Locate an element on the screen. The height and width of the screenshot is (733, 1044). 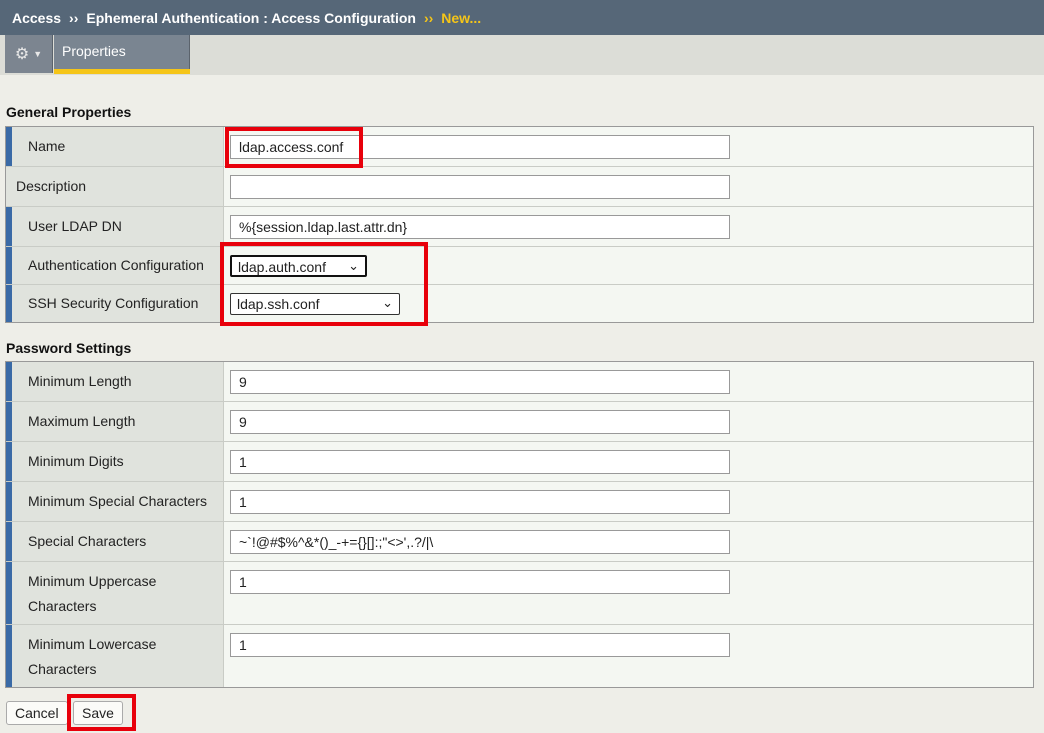
ssh-config-select: ldap.ssh.conf ⌄ is located at coordinates (315, 304).